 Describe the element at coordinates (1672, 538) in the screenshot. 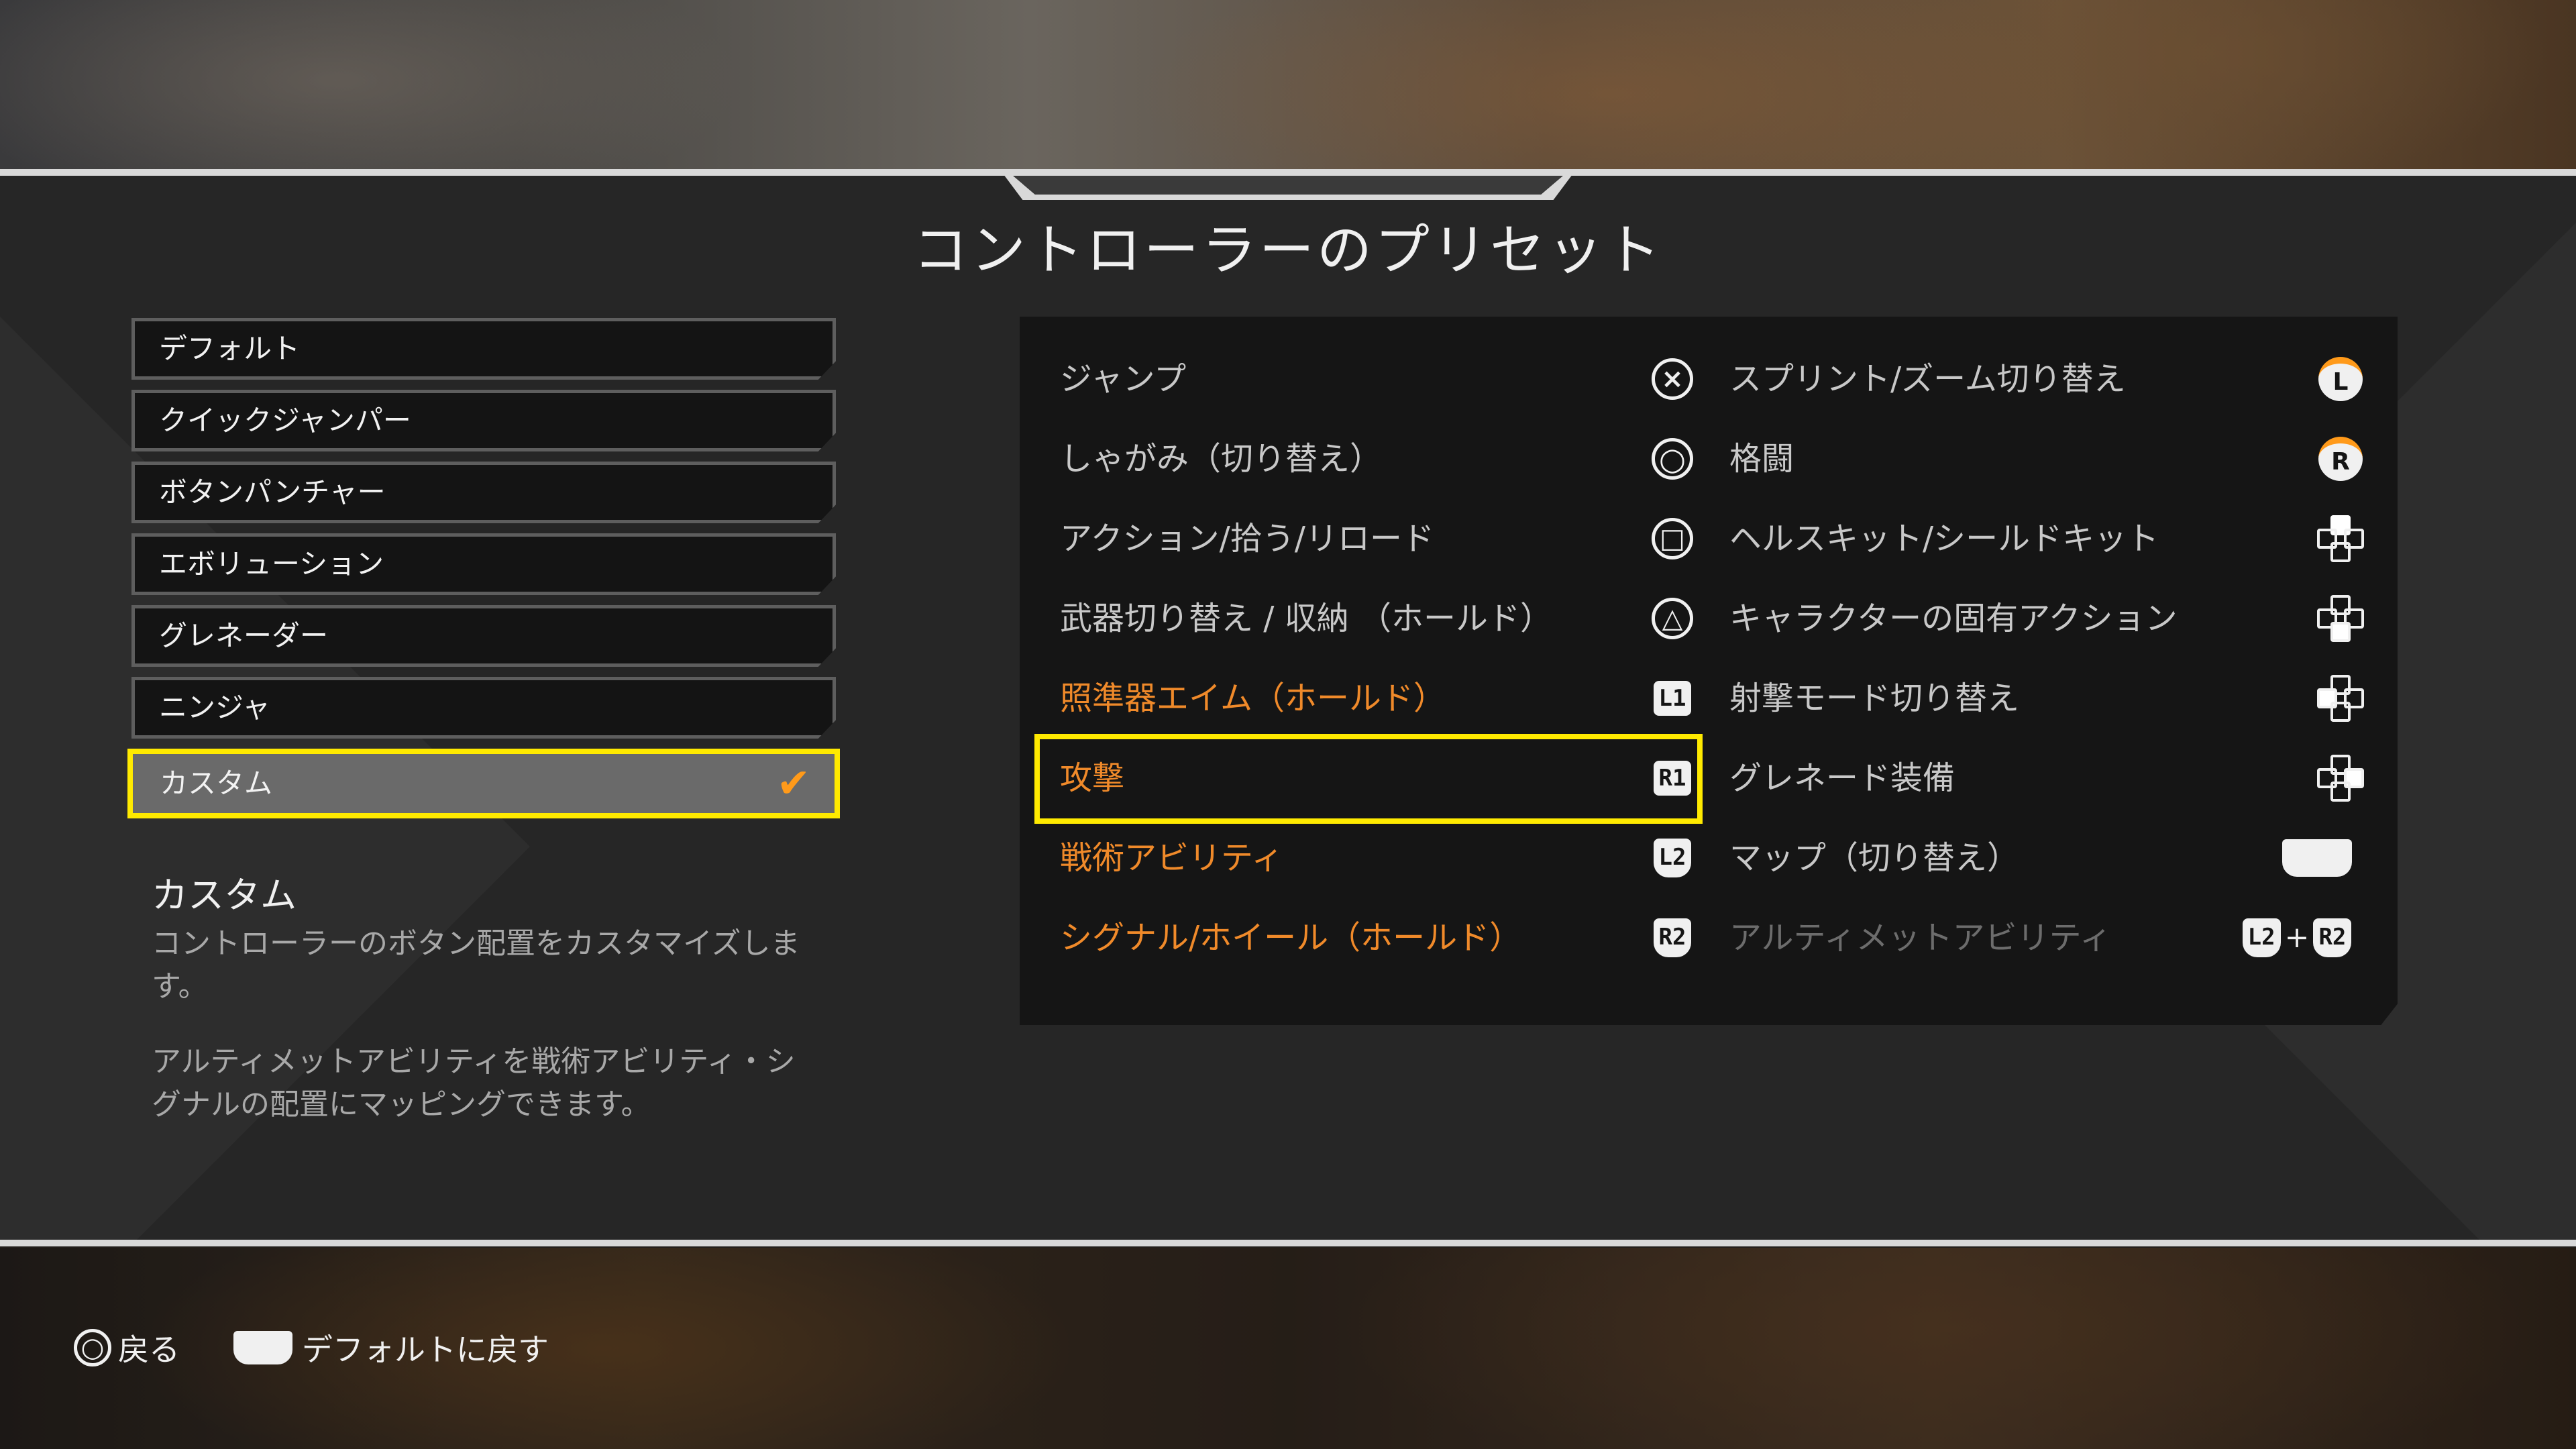

I see `square-button-icon: □` at that location.